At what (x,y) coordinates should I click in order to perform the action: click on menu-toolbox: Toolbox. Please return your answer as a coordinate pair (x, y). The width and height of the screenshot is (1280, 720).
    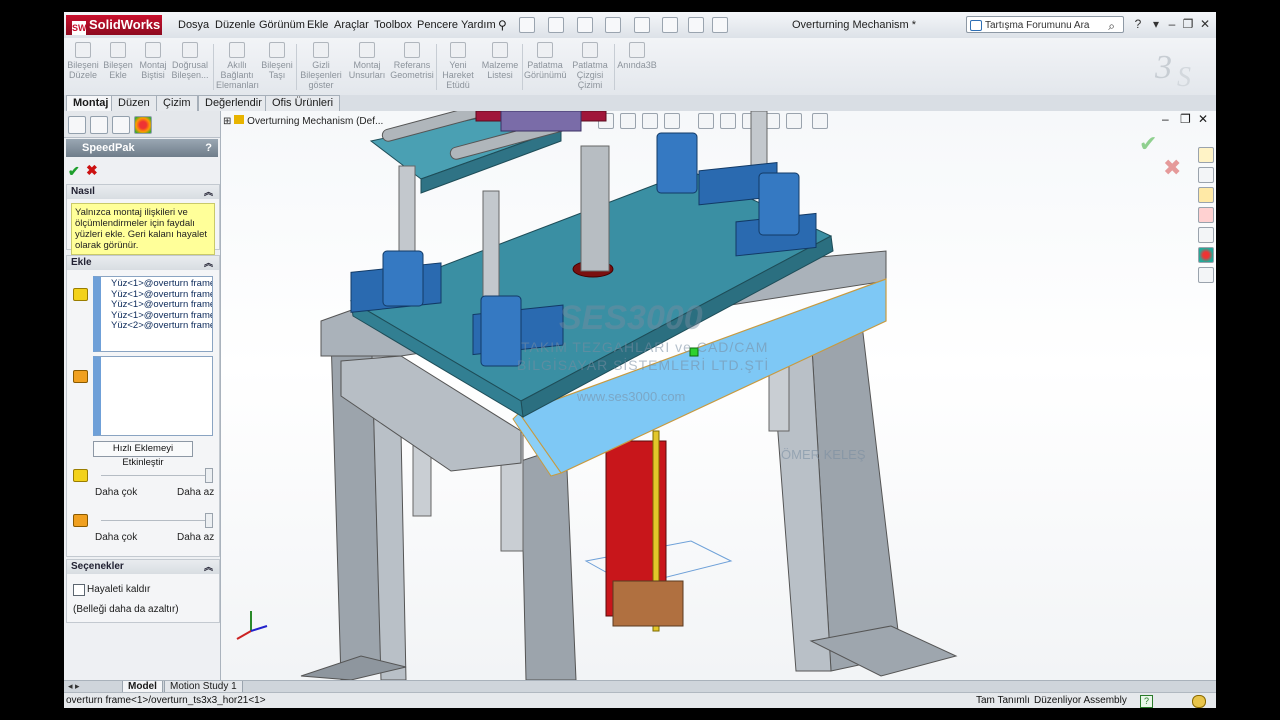
    Looking at the image, I should click on (393, 25).